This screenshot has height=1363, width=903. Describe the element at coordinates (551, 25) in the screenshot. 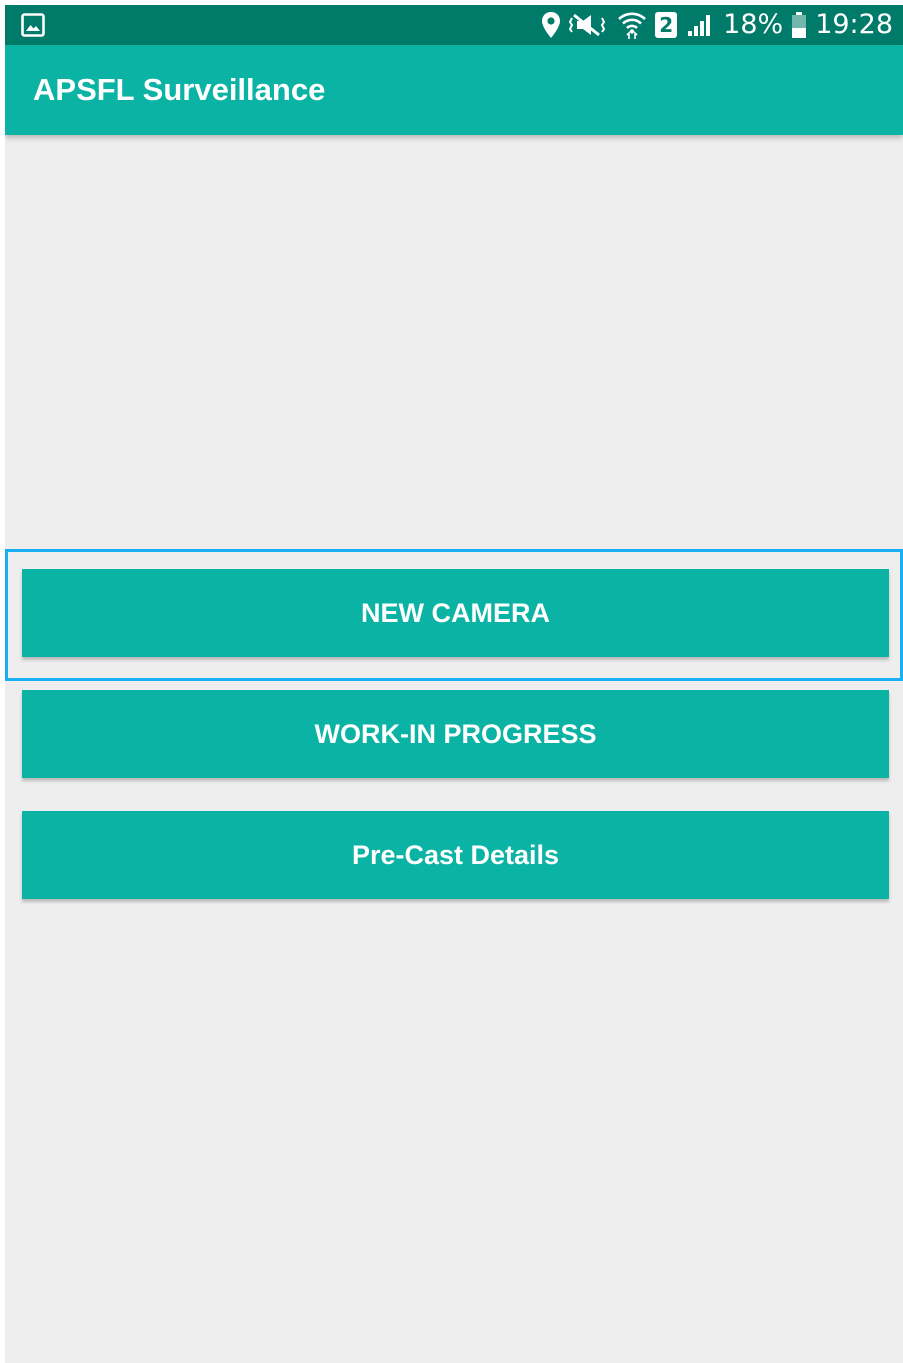

I see `location-pin-icon` at that location.